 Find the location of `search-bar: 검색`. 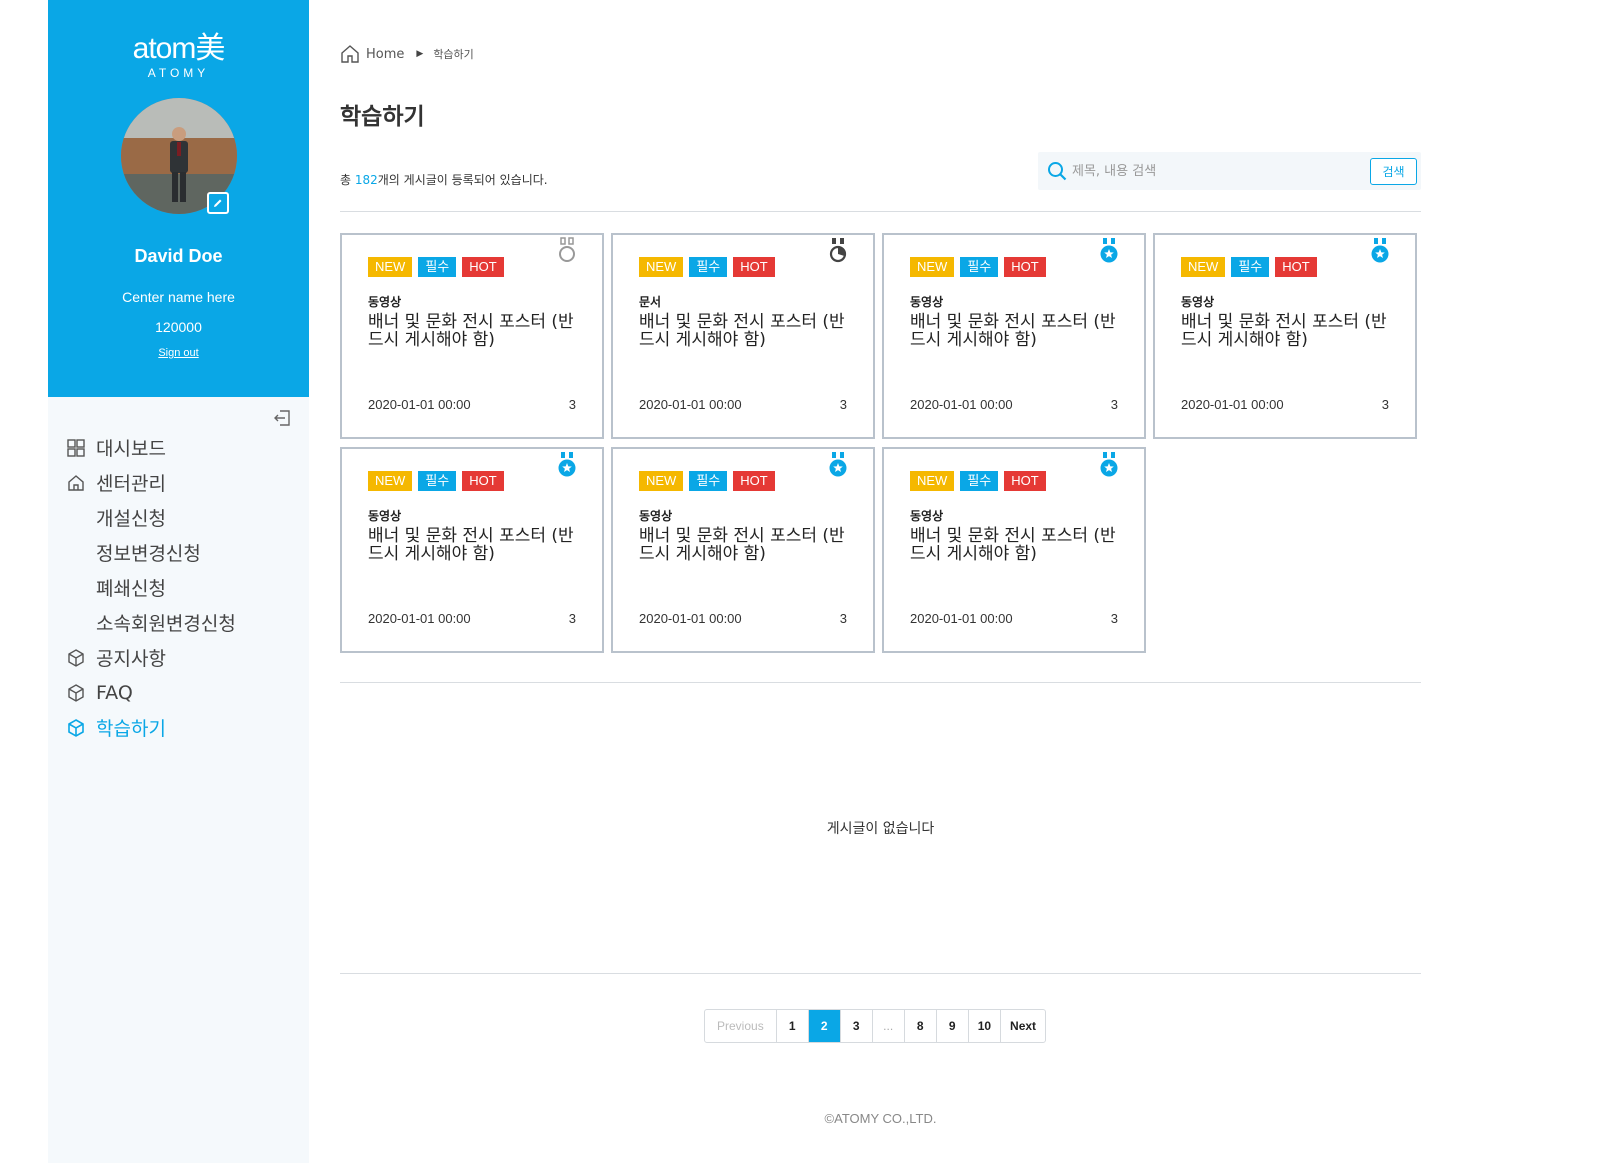

search-bar: 검색 is located at coordinates (1229, 171).